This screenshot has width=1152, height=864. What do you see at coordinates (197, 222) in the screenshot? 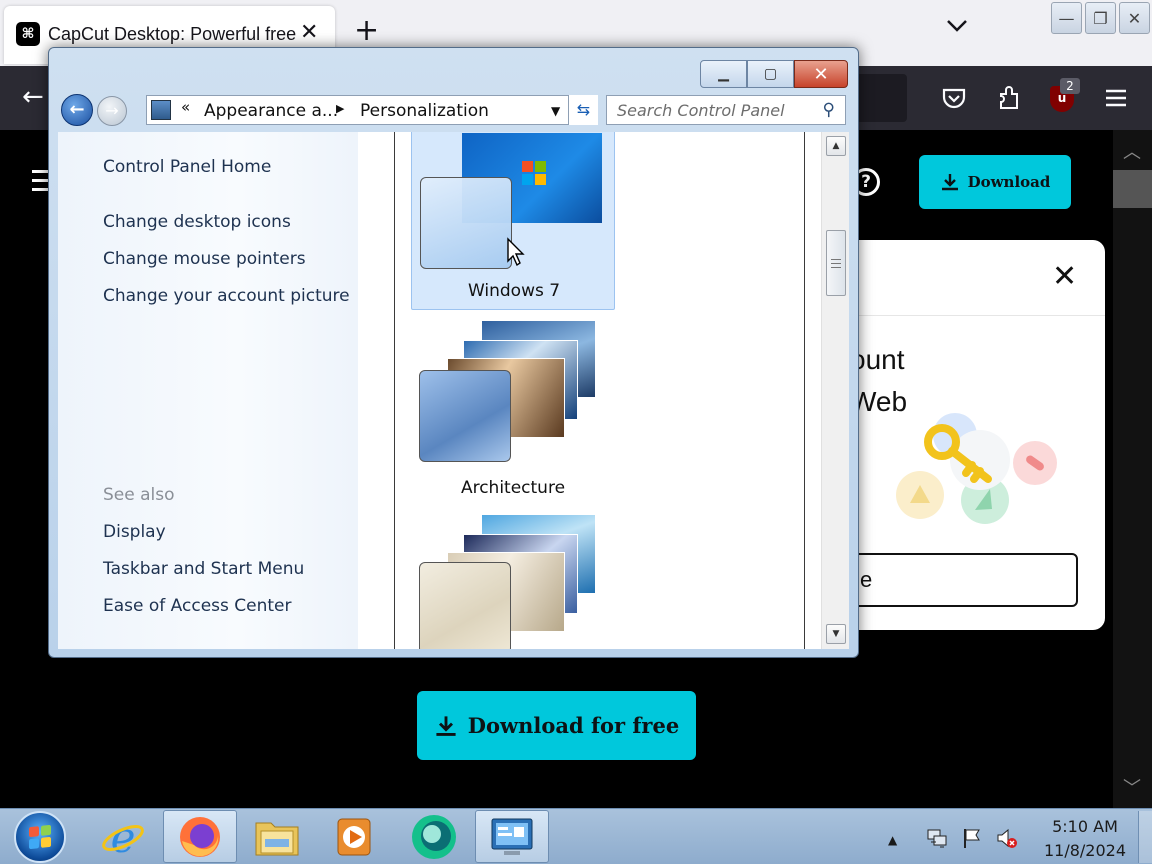
I see `change-desktop-icons-link: Change desktop icons` at bounding box center [197, 222].